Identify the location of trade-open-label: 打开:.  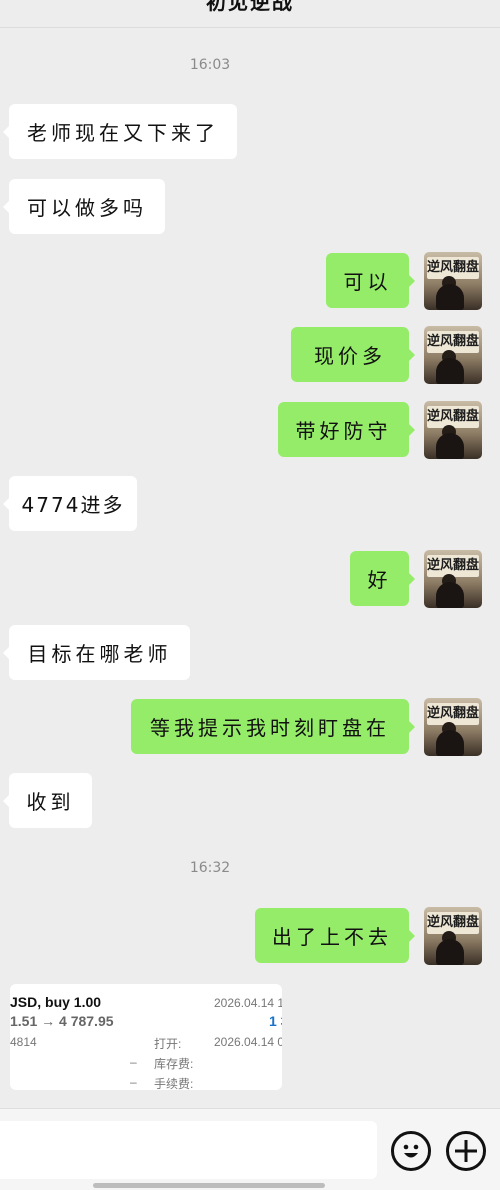
(168, 1044).